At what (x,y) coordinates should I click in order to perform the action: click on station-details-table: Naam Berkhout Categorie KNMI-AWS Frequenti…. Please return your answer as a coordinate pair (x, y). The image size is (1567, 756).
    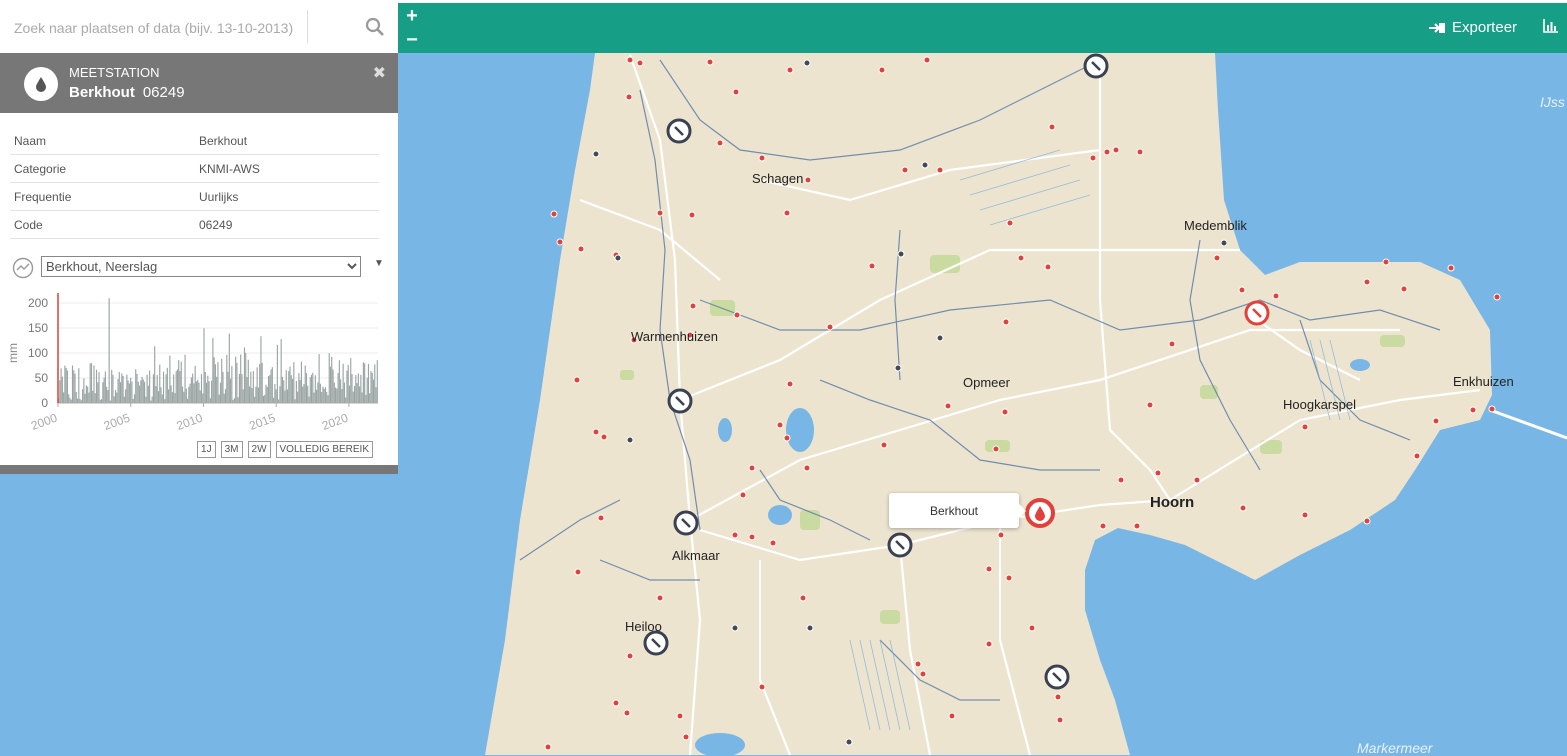
    Looking at the image, I should click on (194, 183).